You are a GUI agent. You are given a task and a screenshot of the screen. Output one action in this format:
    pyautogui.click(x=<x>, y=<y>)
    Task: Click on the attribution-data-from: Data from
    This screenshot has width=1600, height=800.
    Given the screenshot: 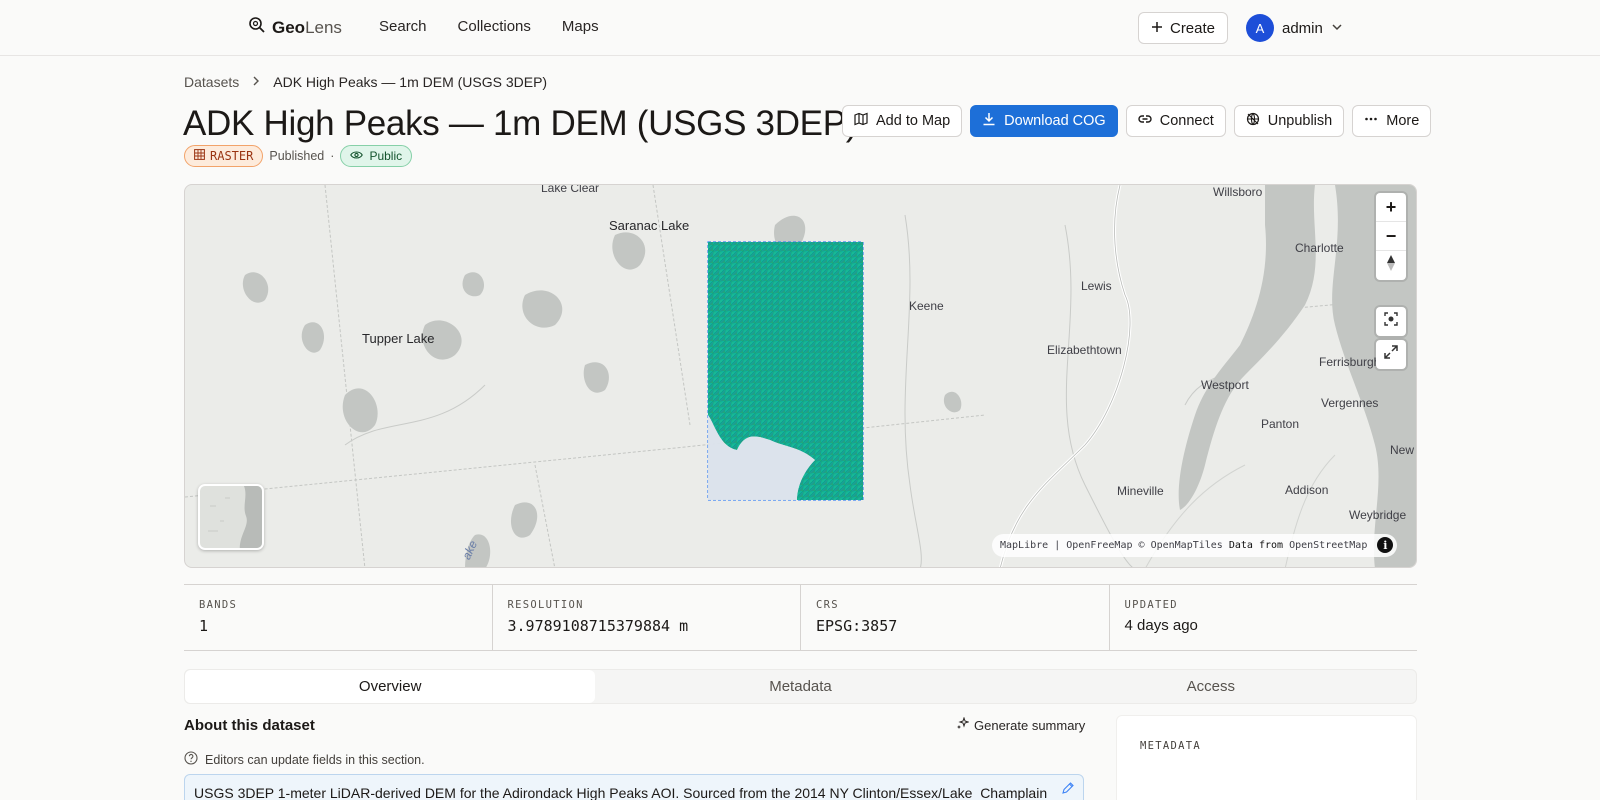 What is the action you would take?
    pyautogui.click(x=1256, y=545)
    